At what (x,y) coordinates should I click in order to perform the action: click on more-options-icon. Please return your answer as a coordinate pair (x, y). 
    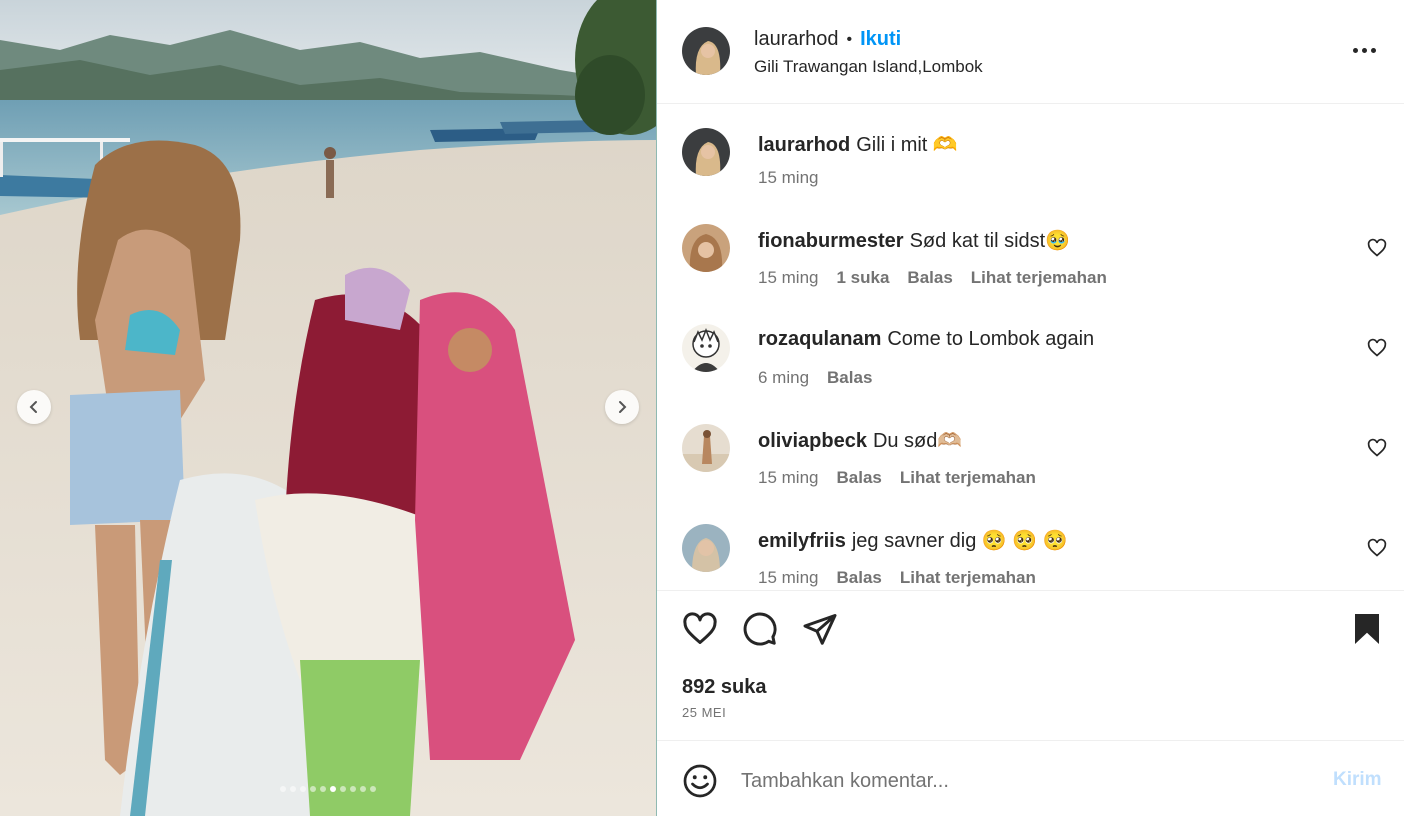
    Looking at the image, I should click on (1364, 50).